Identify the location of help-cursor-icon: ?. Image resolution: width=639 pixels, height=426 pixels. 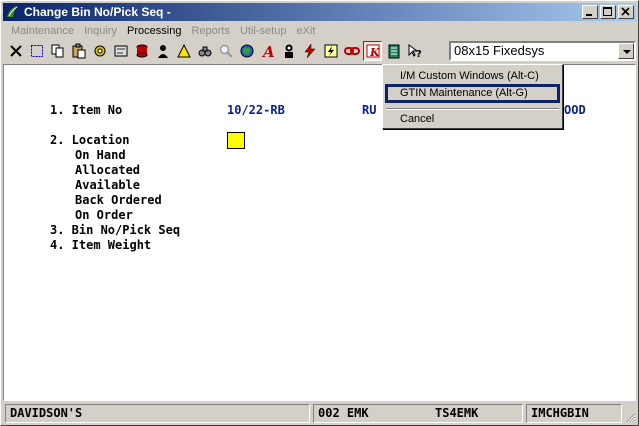
(415, 51).